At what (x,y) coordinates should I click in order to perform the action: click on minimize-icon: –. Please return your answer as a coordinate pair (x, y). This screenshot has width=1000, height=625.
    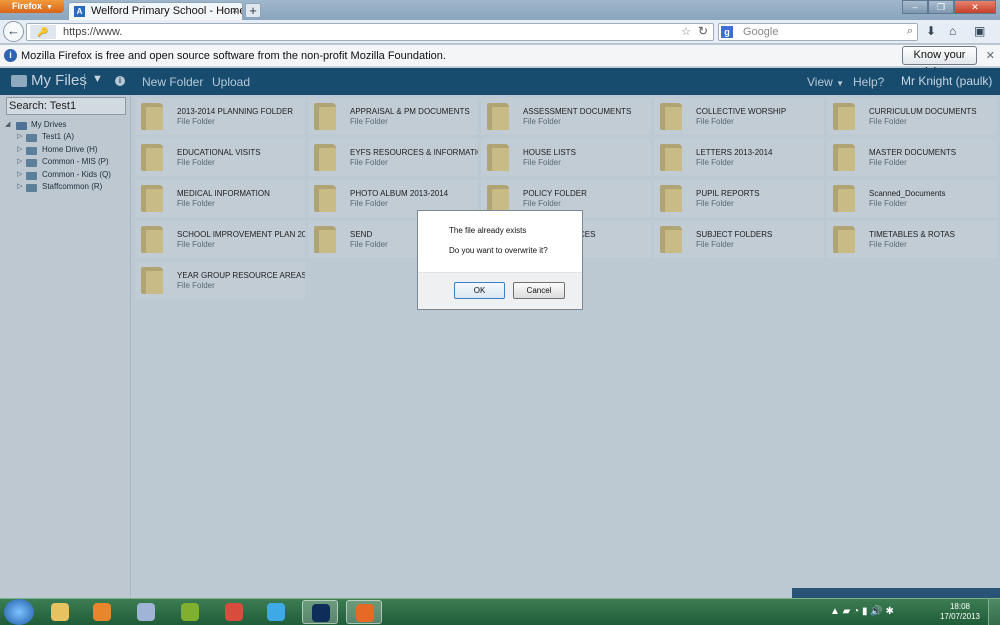
    Looking at the image, I should click on (915, 7).